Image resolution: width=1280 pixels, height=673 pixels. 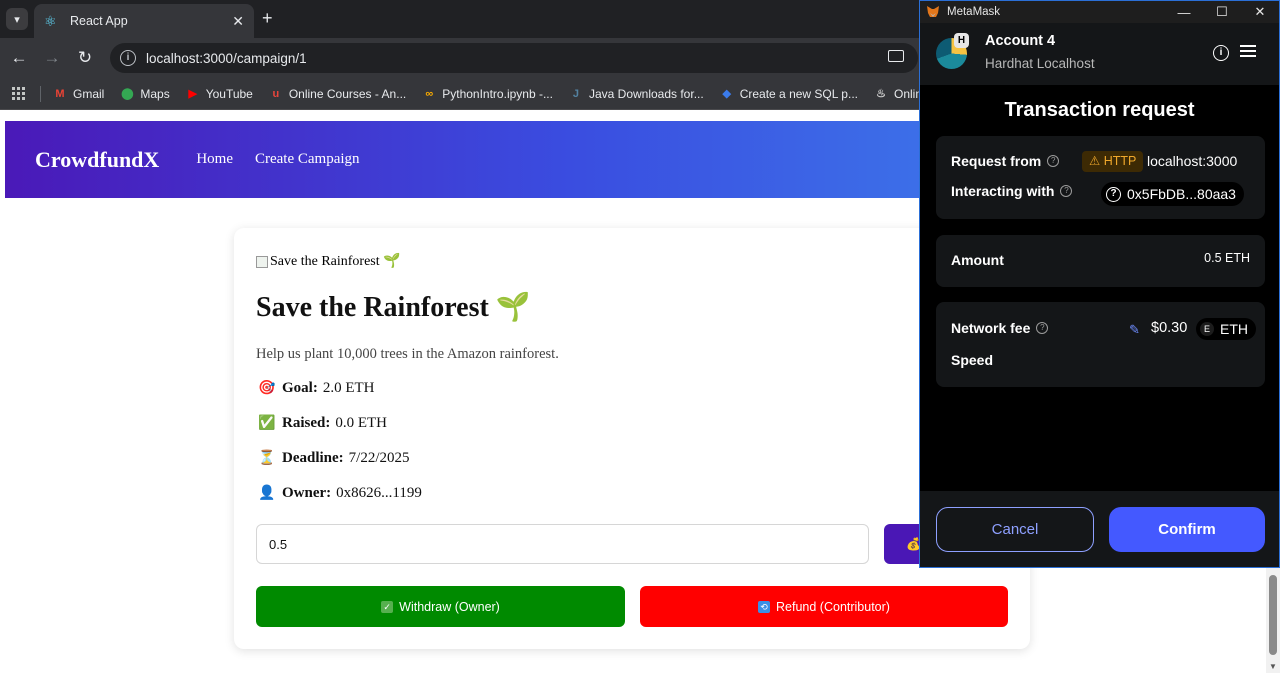 I want to click on fee-value: $0.30, so click(x=1169, y=328).